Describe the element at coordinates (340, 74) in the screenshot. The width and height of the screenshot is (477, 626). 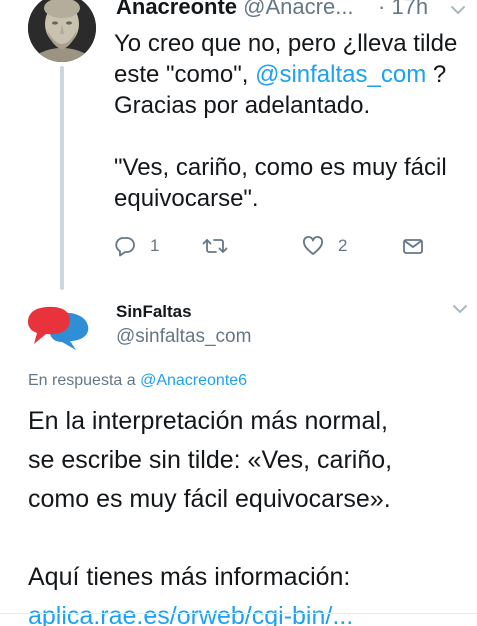
I see `mention-link: @sinfaltas_com` at that location.